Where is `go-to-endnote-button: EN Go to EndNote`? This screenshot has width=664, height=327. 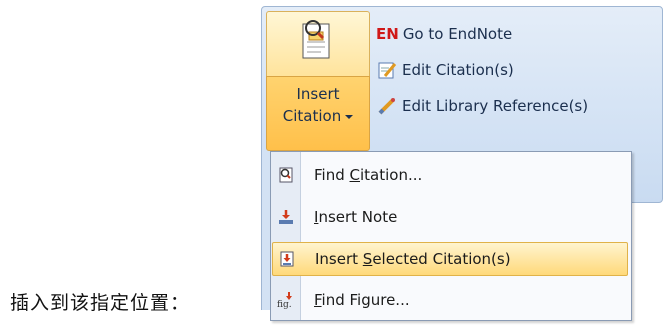
go-to-endnote-button: EN Go to EndNote is located at coordinates (444, 34).